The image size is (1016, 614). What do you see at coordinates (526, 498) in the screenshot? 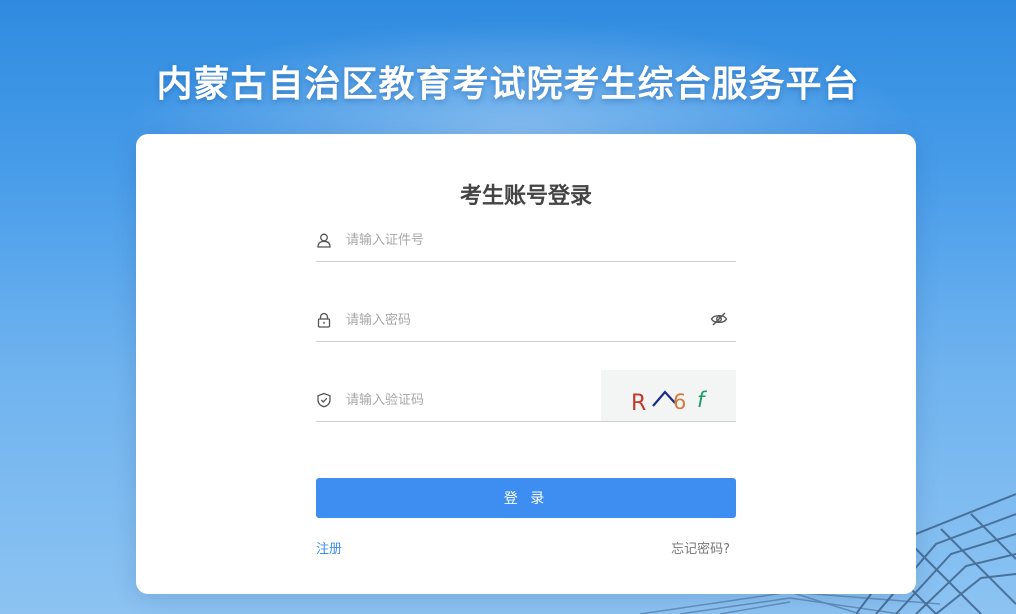
I see `login-button: 登 录` at bounding box center [526, 498].